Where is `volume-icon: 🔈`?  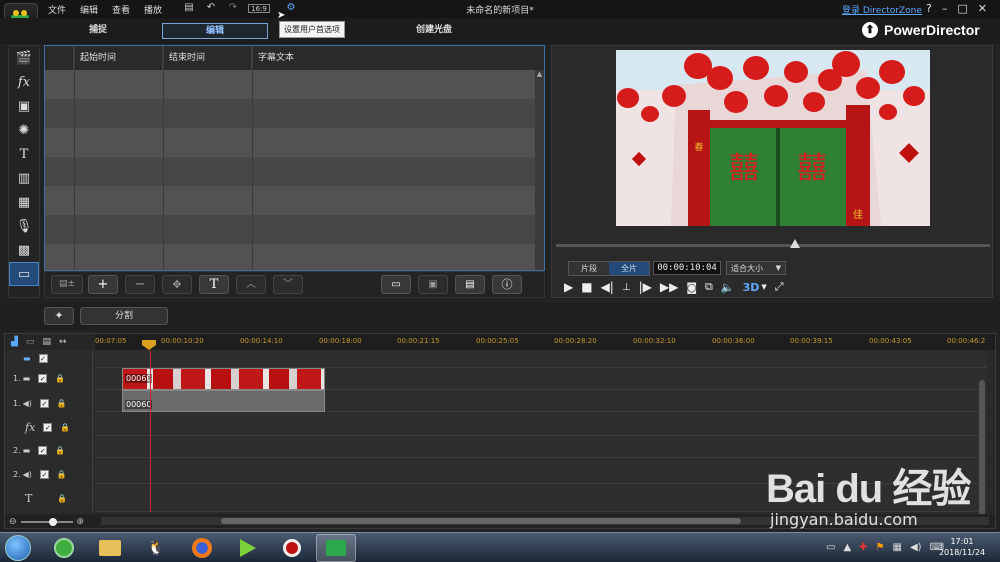
volume-icon: 🔈 is located at coordinates (728, 287).